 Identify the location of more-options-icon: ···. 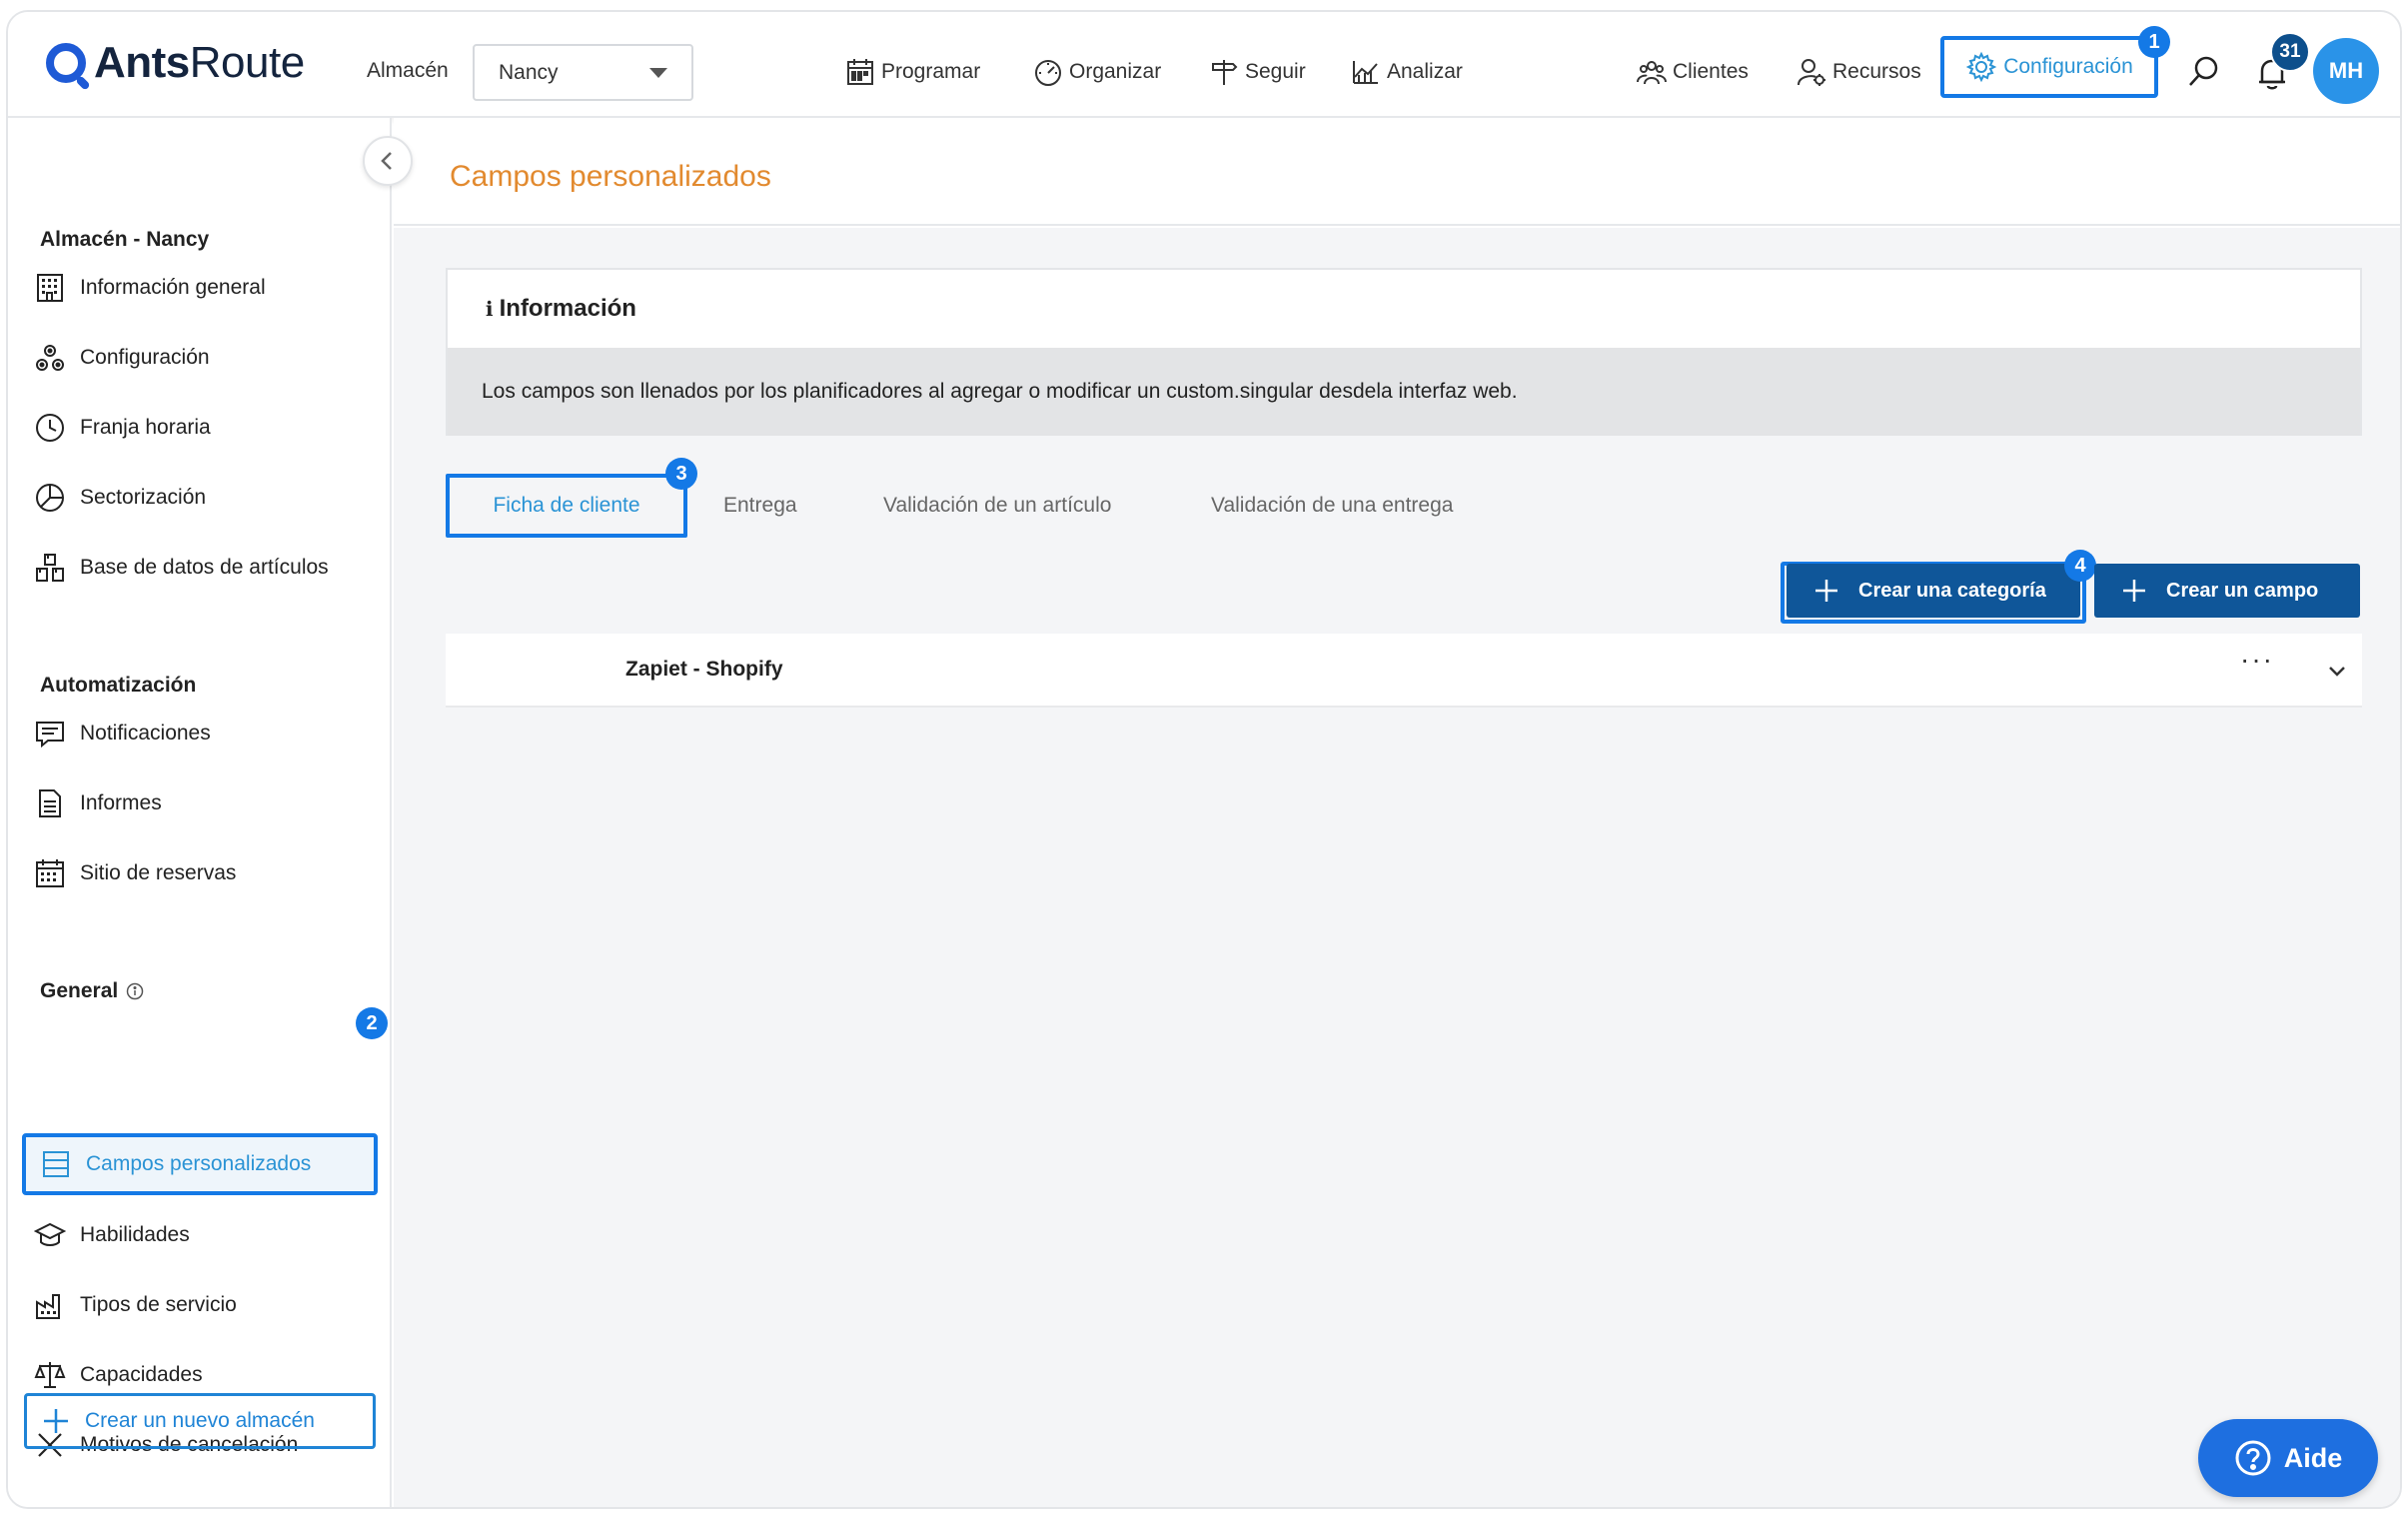
(2257, 660).